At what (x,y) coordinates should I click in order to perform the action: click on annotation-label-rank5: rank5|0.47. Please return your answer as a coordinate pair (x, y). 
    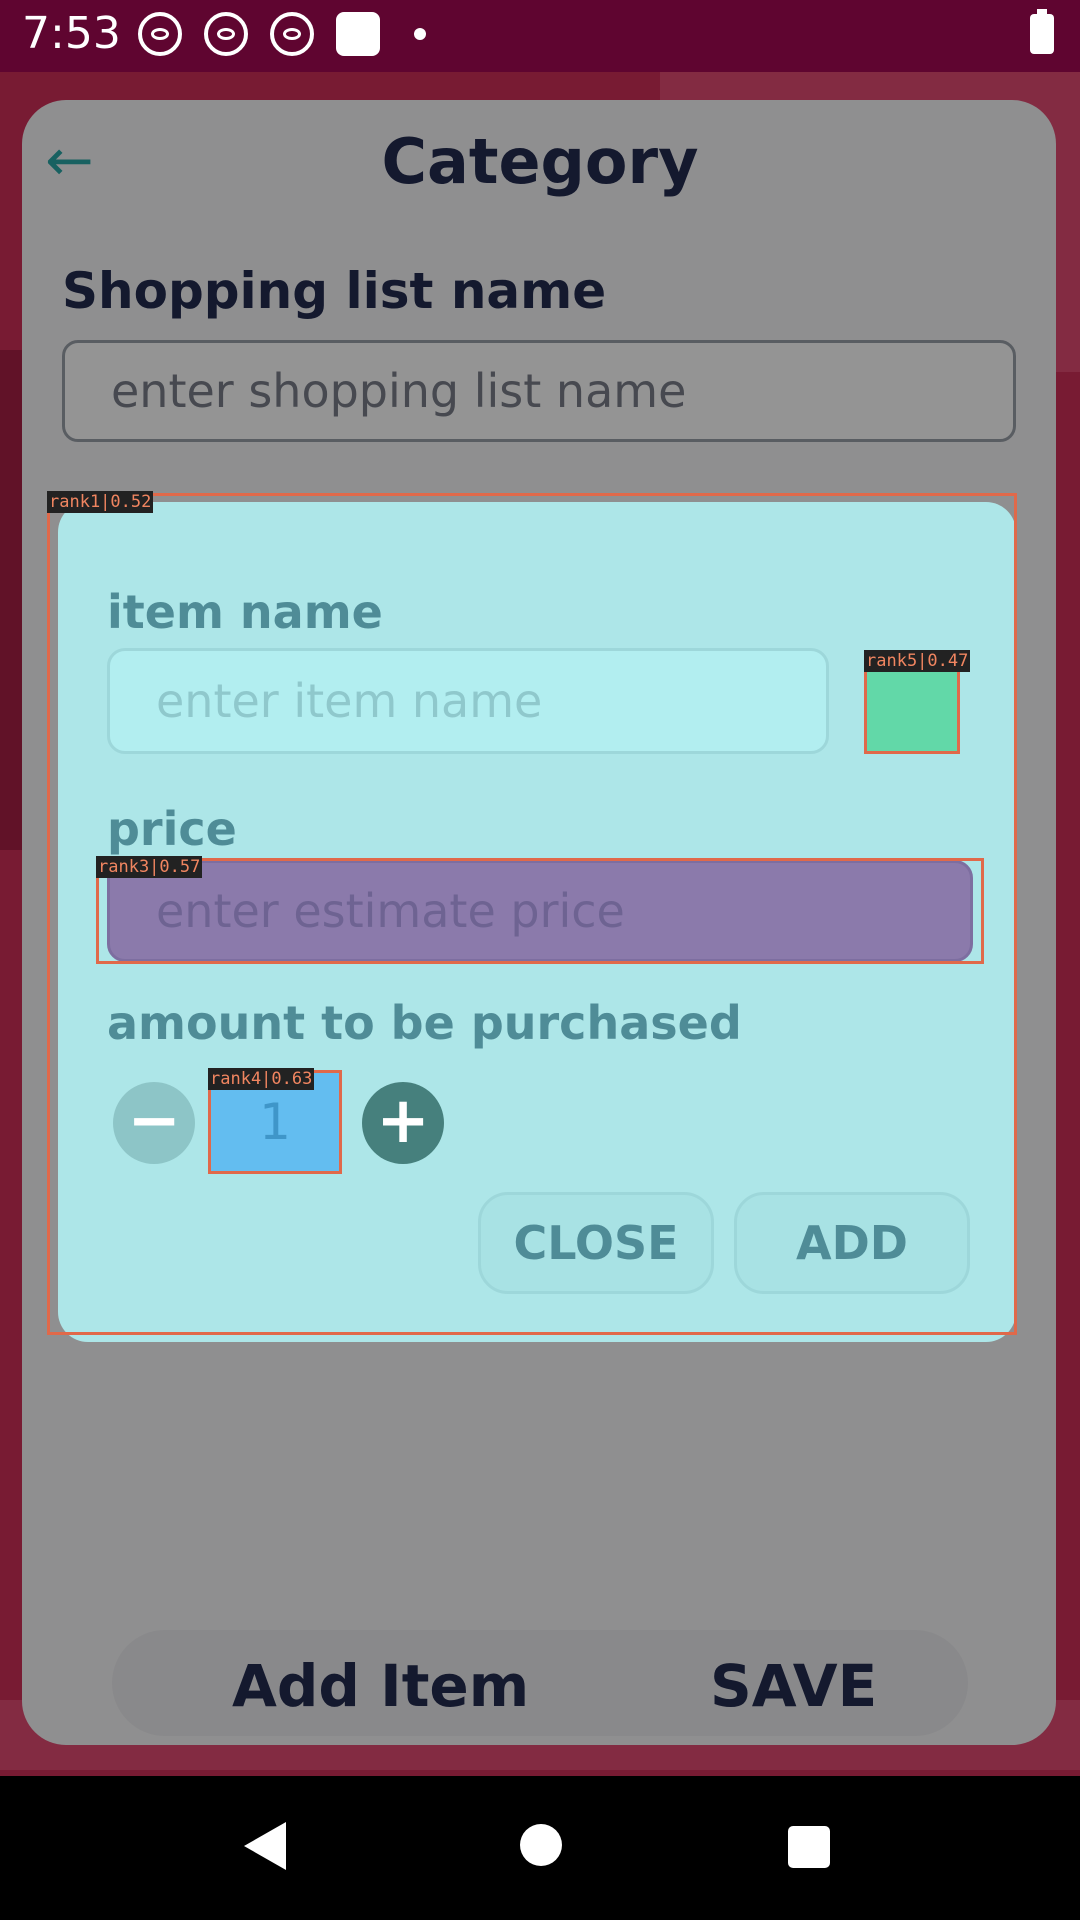
    Looking at the image, I should click on (917, 661).